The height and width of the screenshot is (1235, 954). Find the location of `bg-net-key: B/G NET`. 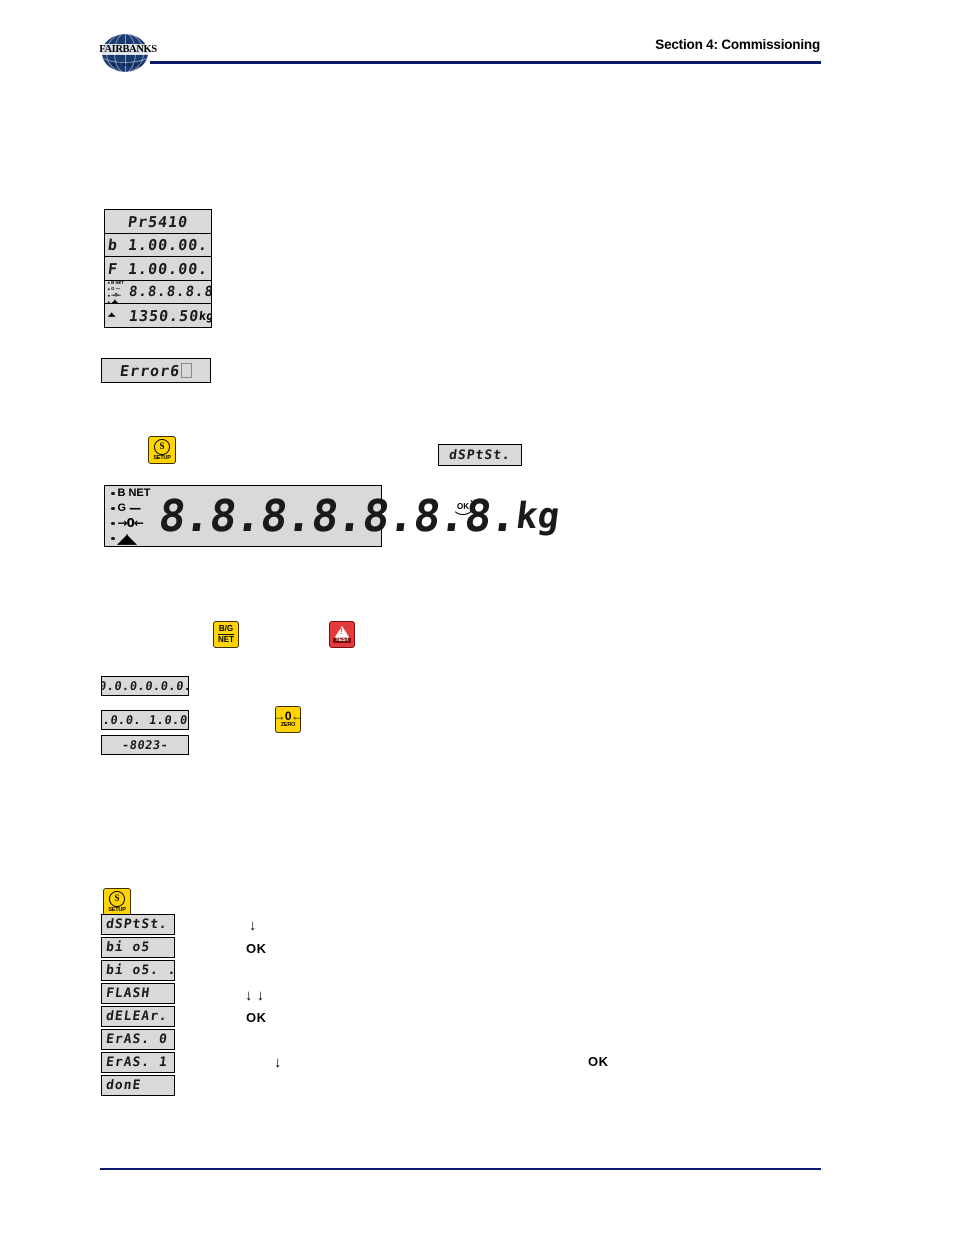

bg-net-key: B/G NET is located at coordinates (226, 634).